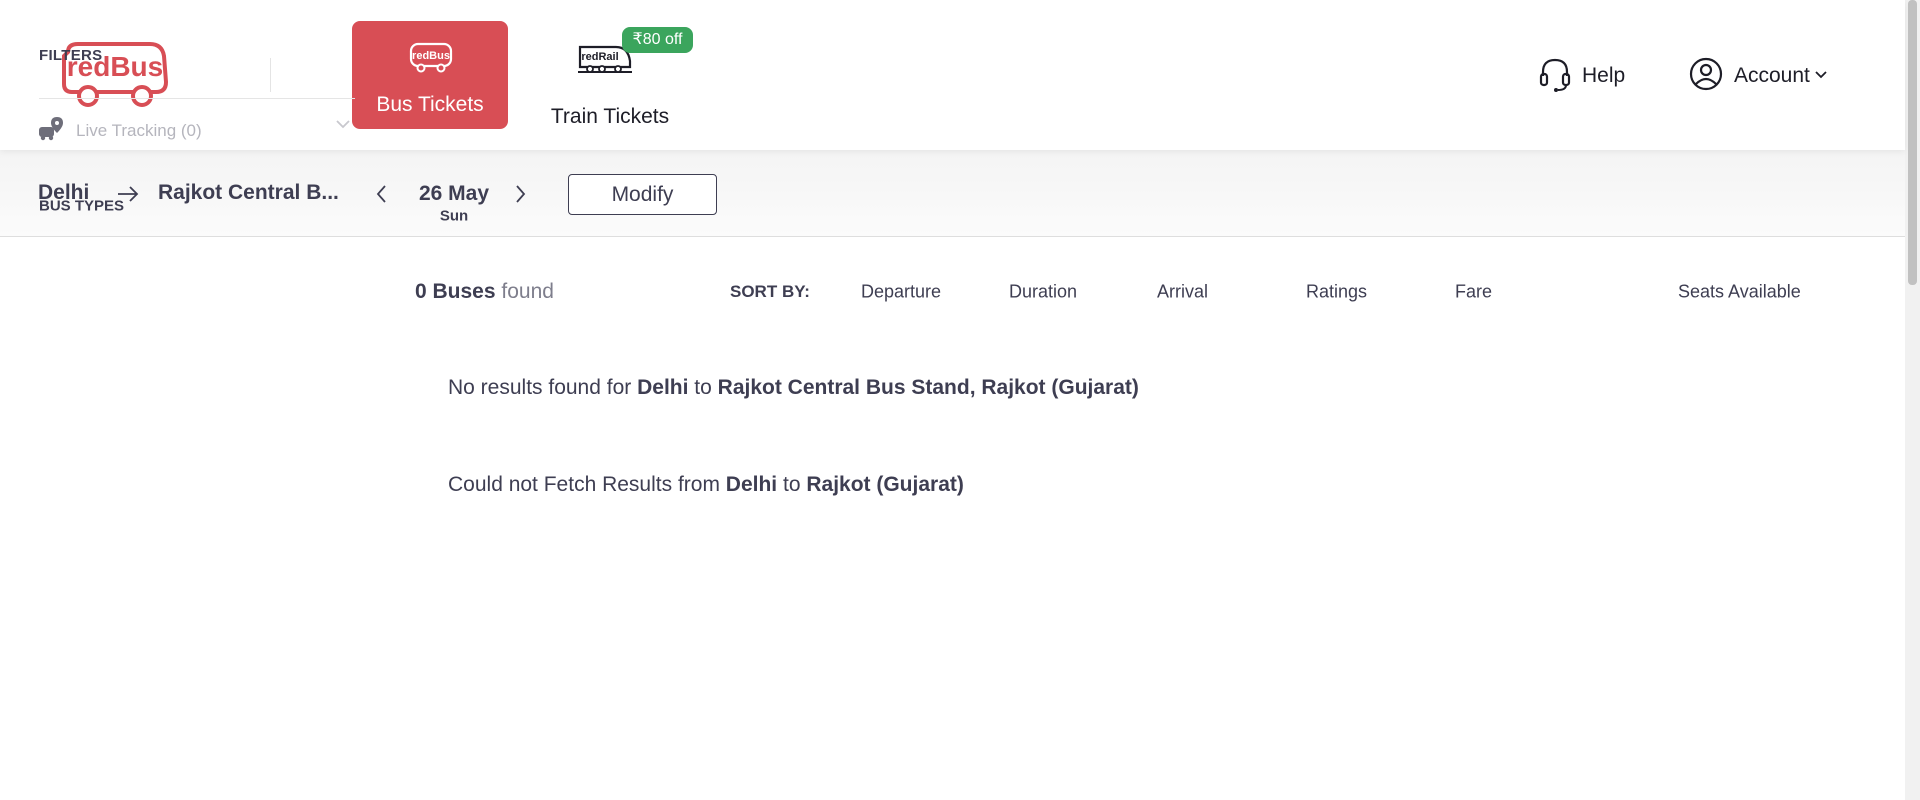  Describe the element at coordinates (703, 387) in the screenshot. I see `no-results-joiner: to` at that location.